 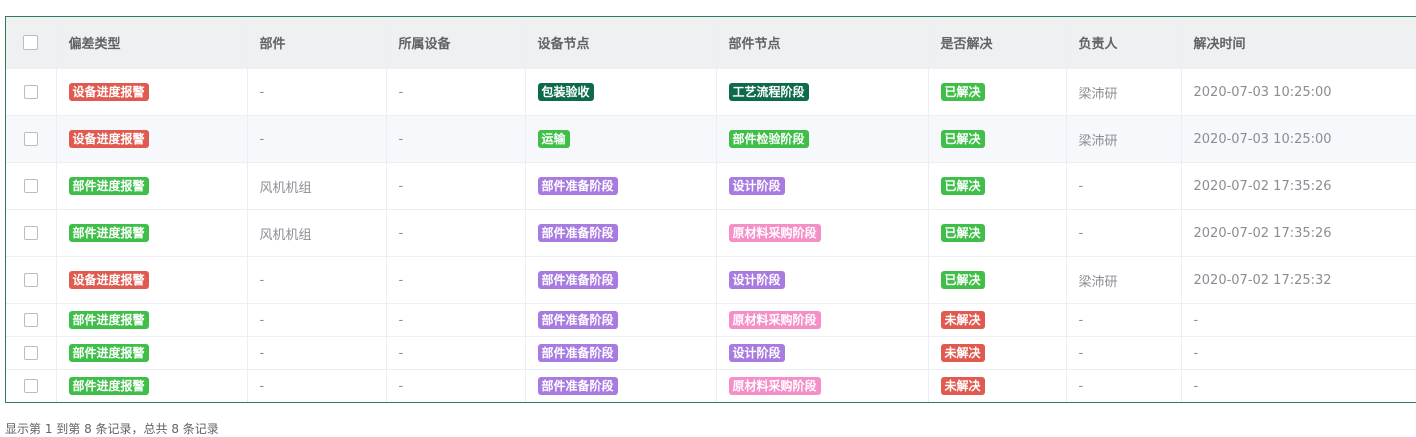 I want to click on column-header-owner: 负责人, so click(x=1124, y=43).